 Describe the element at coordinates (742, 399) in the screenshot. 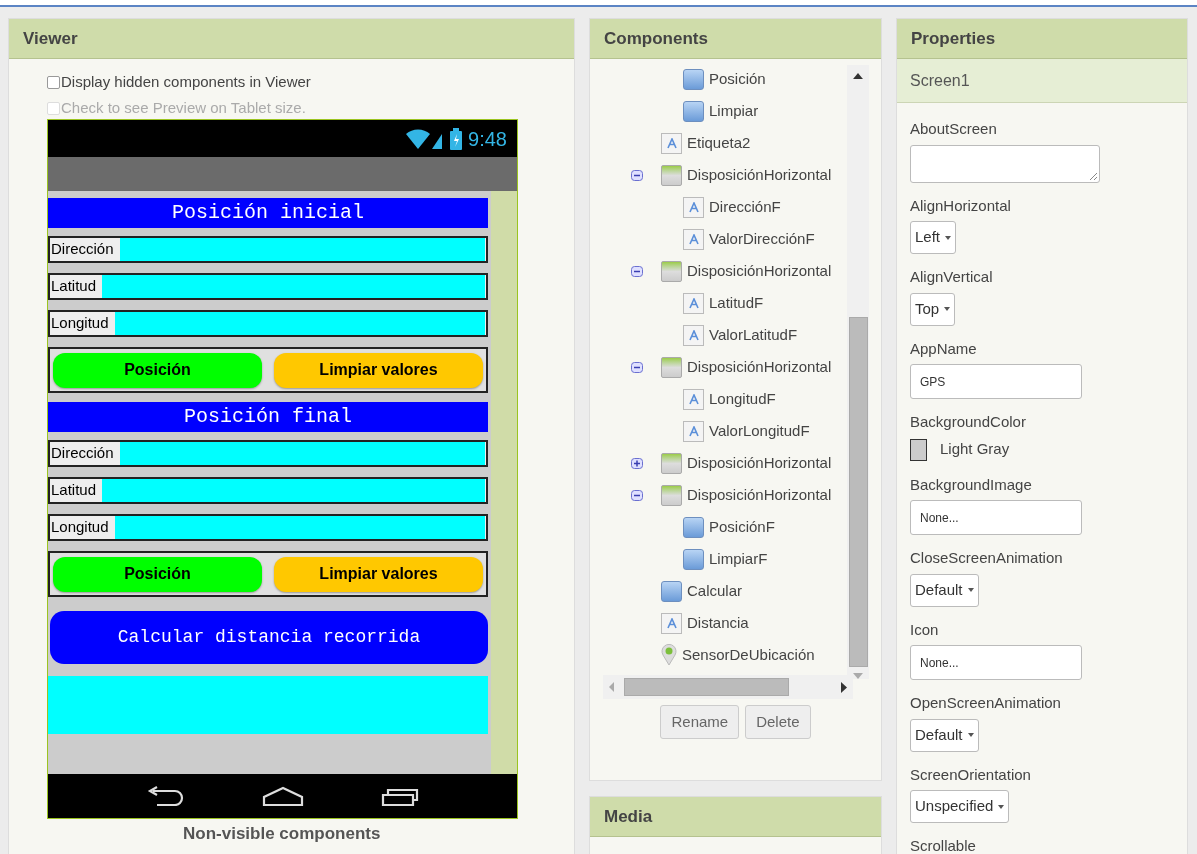

I see `tree-item: LongitudF` at that location.